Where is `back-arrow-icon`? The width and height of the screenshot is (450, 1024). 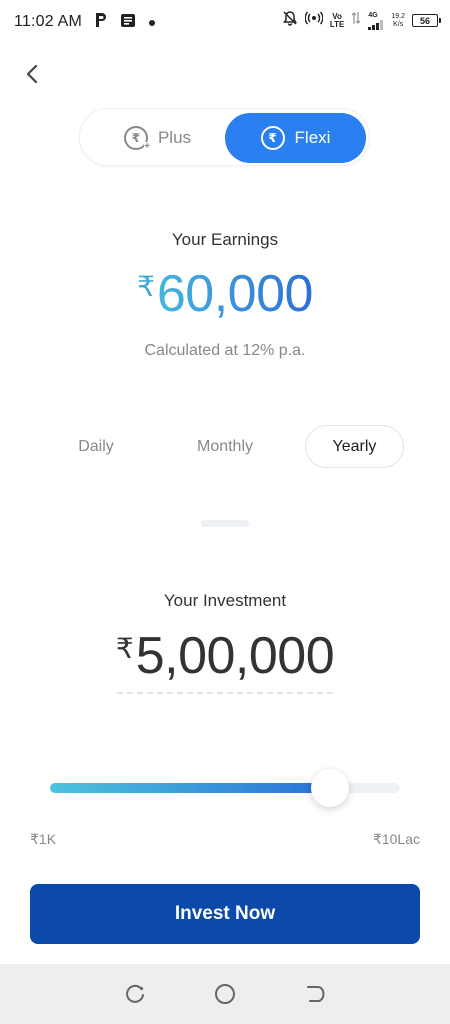
back-arrow-icon is located at coordinates (316, 994).